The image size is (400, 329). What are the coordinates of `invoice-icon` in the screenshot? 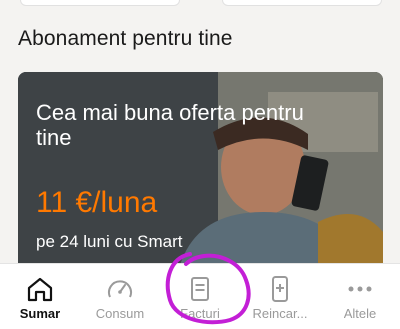 It's located at (200, 289).